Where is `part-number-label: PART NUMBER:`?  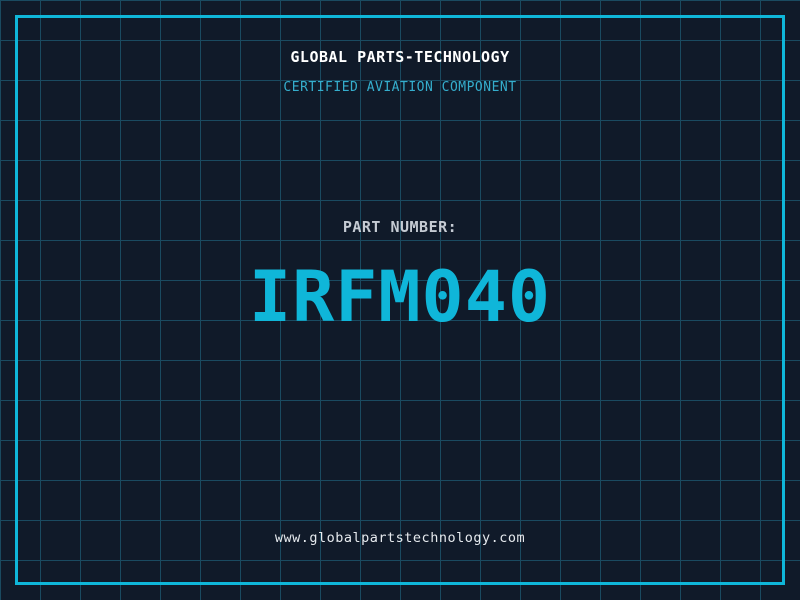
part-number-label: PART NUMBER: is located at coordinates (400, 227).